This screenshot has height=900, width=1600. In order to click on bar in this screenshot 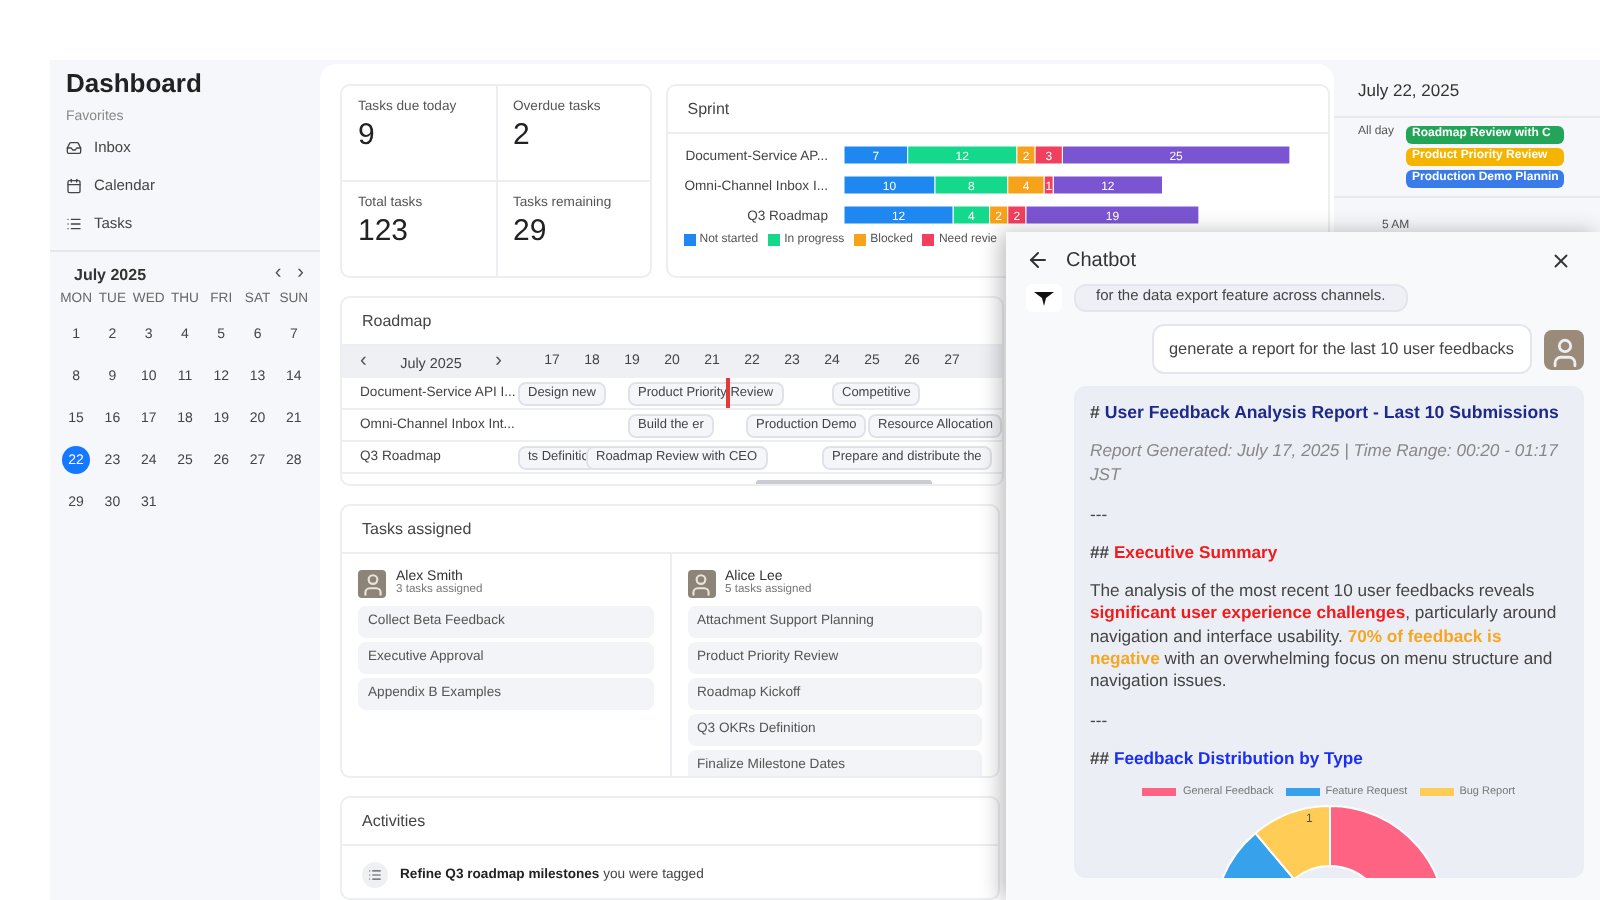, I will do `click(888, 185)`.